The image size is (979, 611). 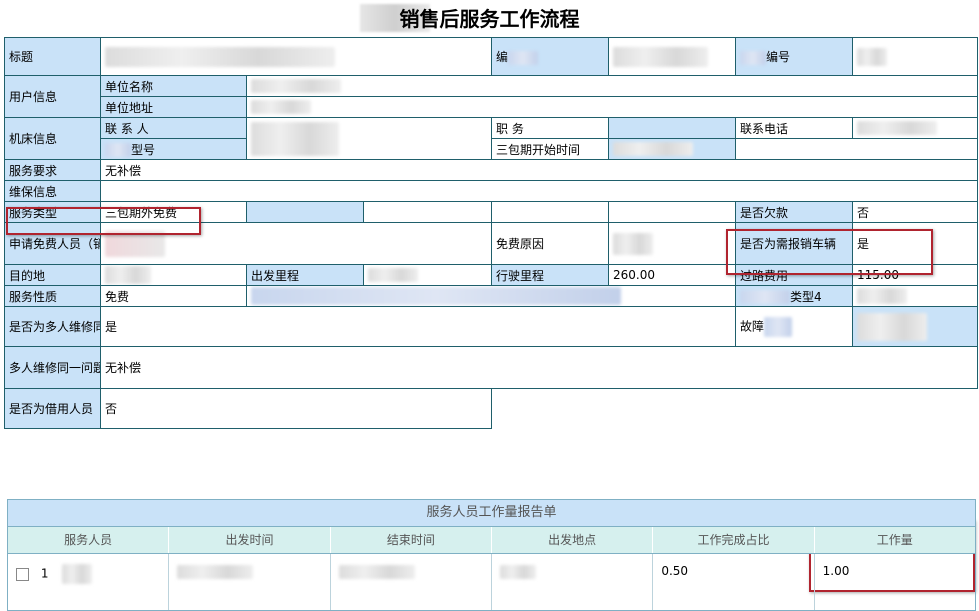 What do you see at coordinates (571, 582) in the screenshot?
I see `row-start-place` at bounding box center [571, 582].